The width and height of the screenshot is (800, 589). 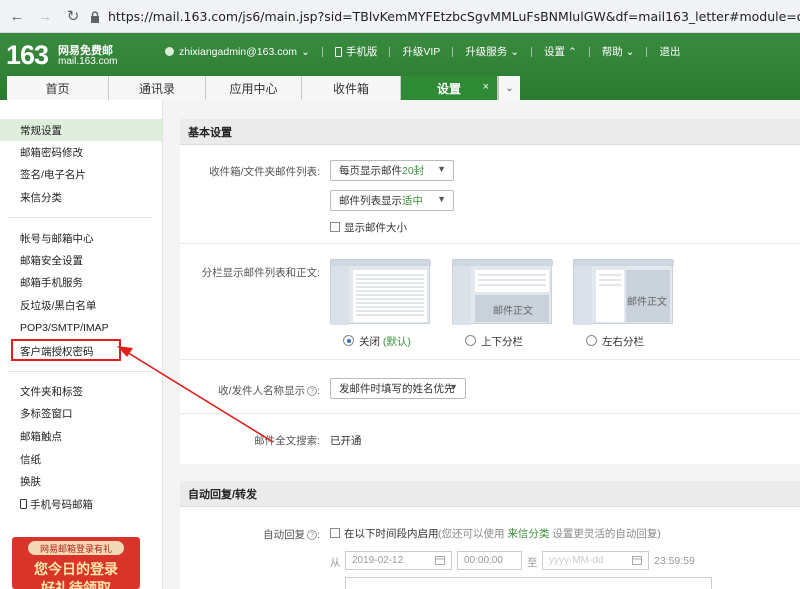 I want to click on tab-settings: 设置 ×, so click(x=449, y=88).